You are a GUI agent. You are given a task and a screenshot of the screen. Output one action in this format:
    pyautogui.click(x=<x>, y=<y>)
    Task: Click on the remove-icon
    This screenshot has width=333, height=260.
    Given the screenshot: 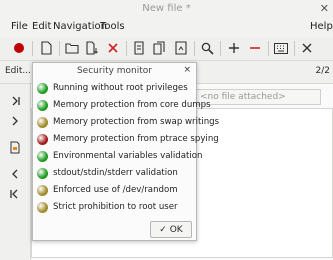 What is the action you would take?
    pyautogui.click(x=255, y=48)
    